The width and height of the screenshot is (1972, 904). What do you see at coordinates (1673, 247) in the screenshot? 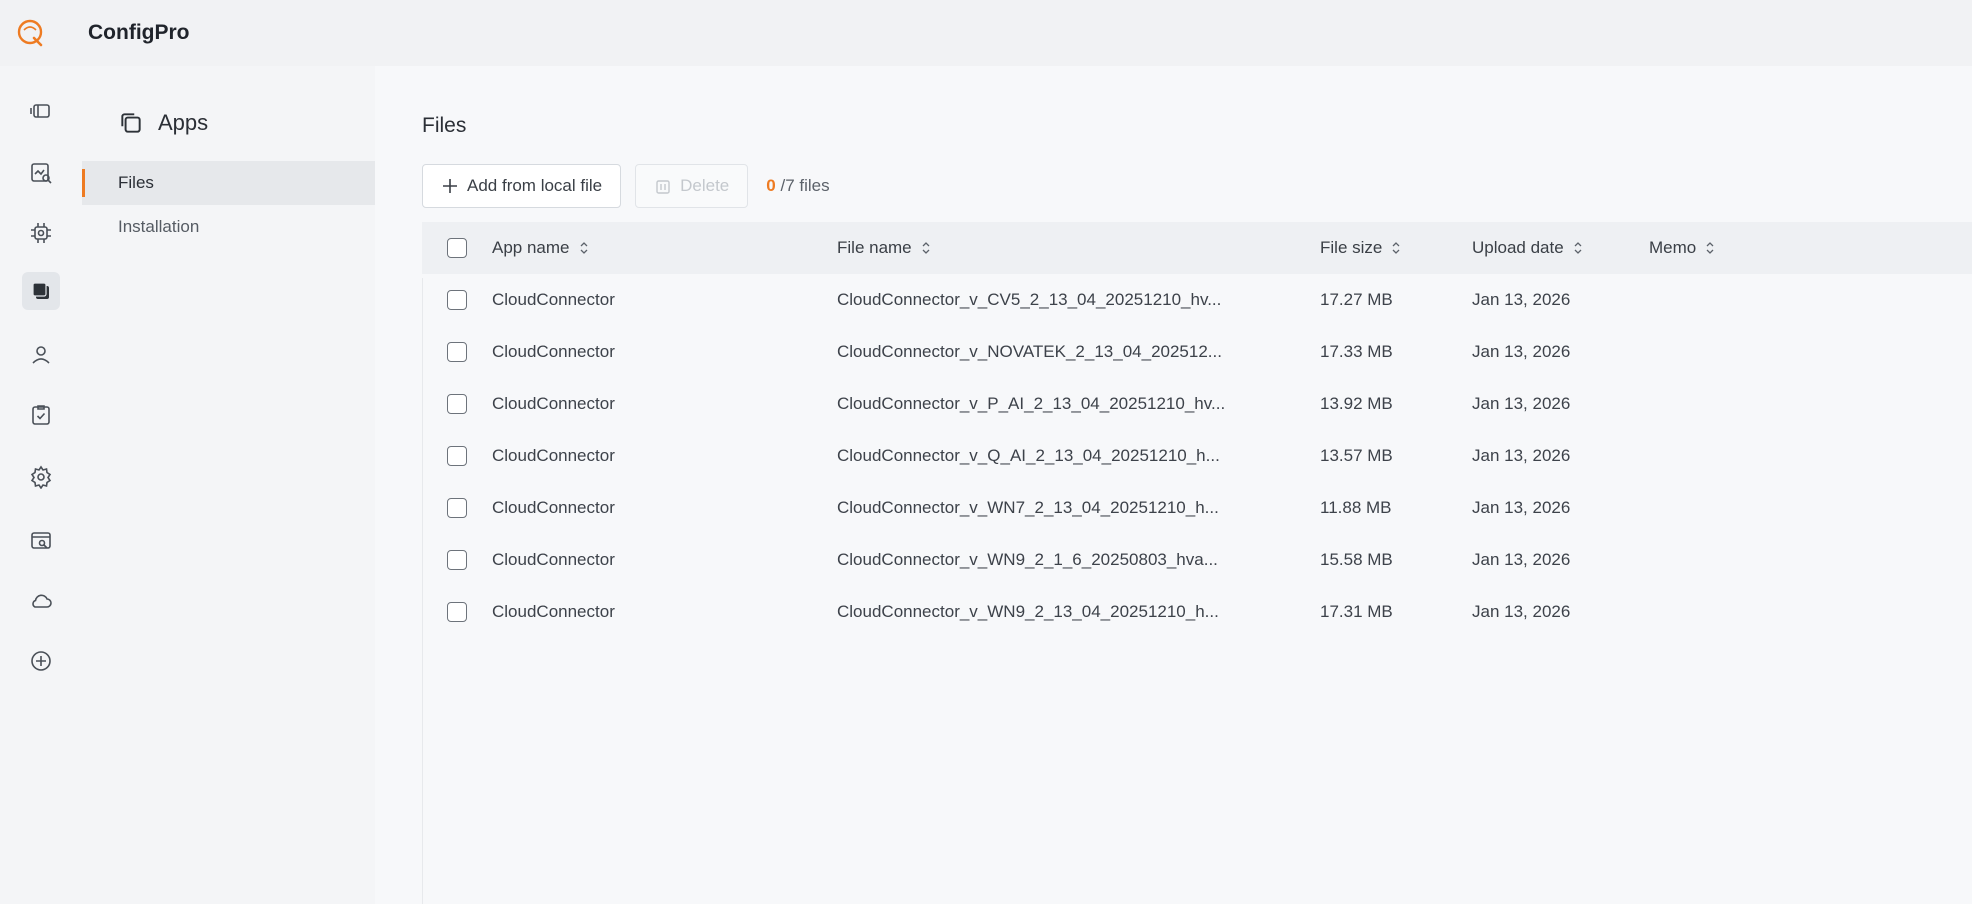
I see `column-label: Memo` at bounding box center [1673, 247].